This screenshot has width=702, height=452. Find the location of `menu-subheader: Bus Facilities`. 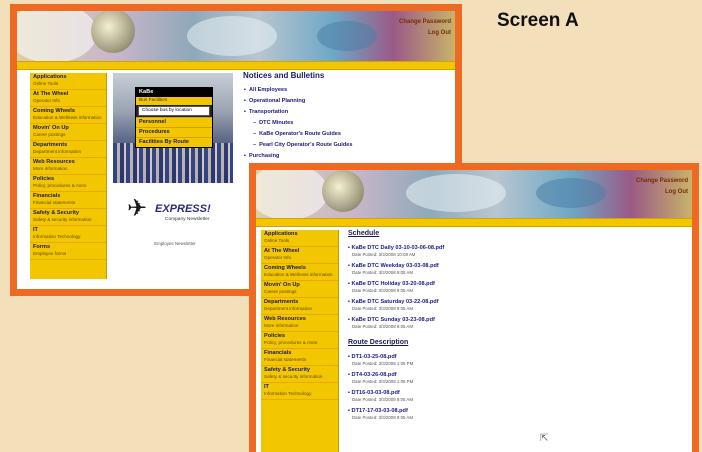

menu-subheader: Bus Facilities is located at coordinates (174, 101).